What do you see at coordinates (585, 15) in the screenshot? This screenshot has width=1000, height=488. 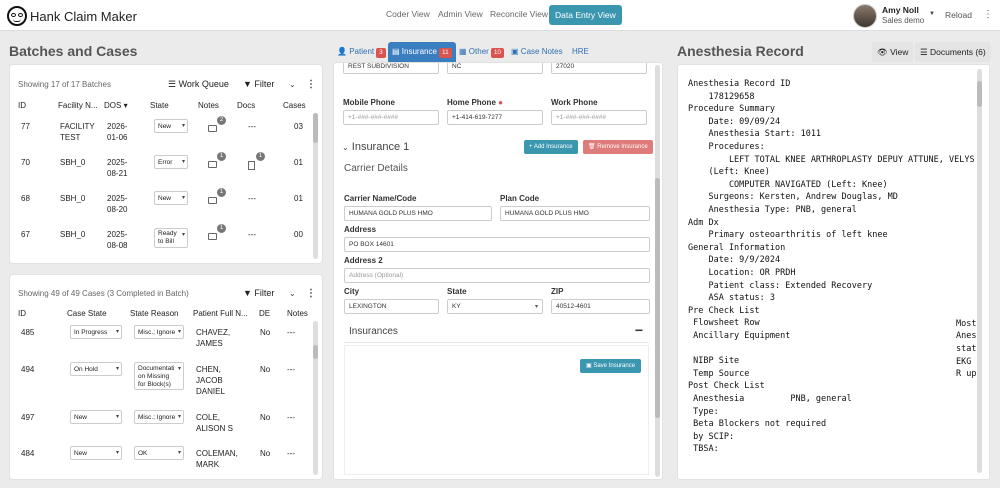 I see `nav-data-entry-view: Data Entry View` at bounding box center [585, 15].